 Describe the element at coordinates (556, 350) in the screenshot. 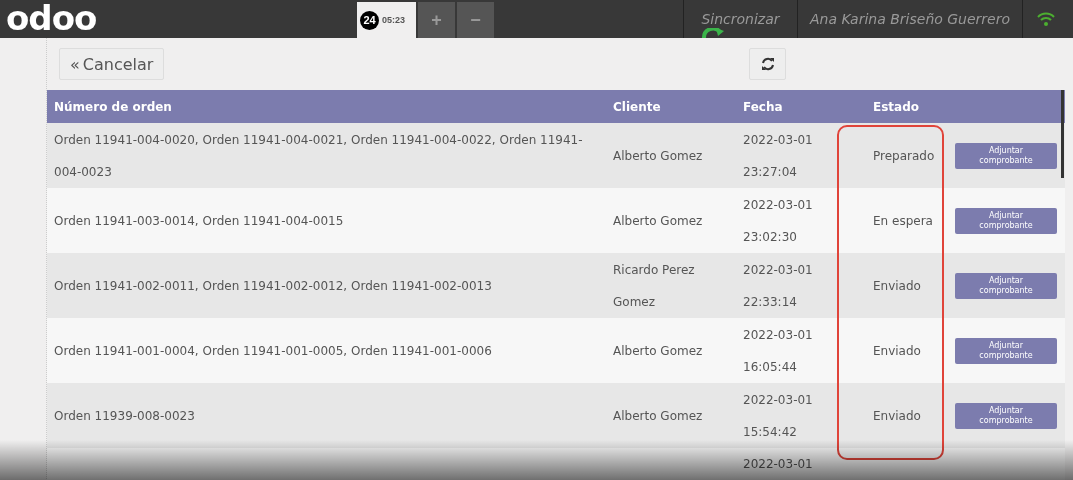

I see `table-row: Orden 11941-001-0004, Orden 11941-001-0005, Orden 11941-001-0006 Alberto Gomez 2022-03-01 16:05:44 Enviado Adjuntar comprobante` at that location.